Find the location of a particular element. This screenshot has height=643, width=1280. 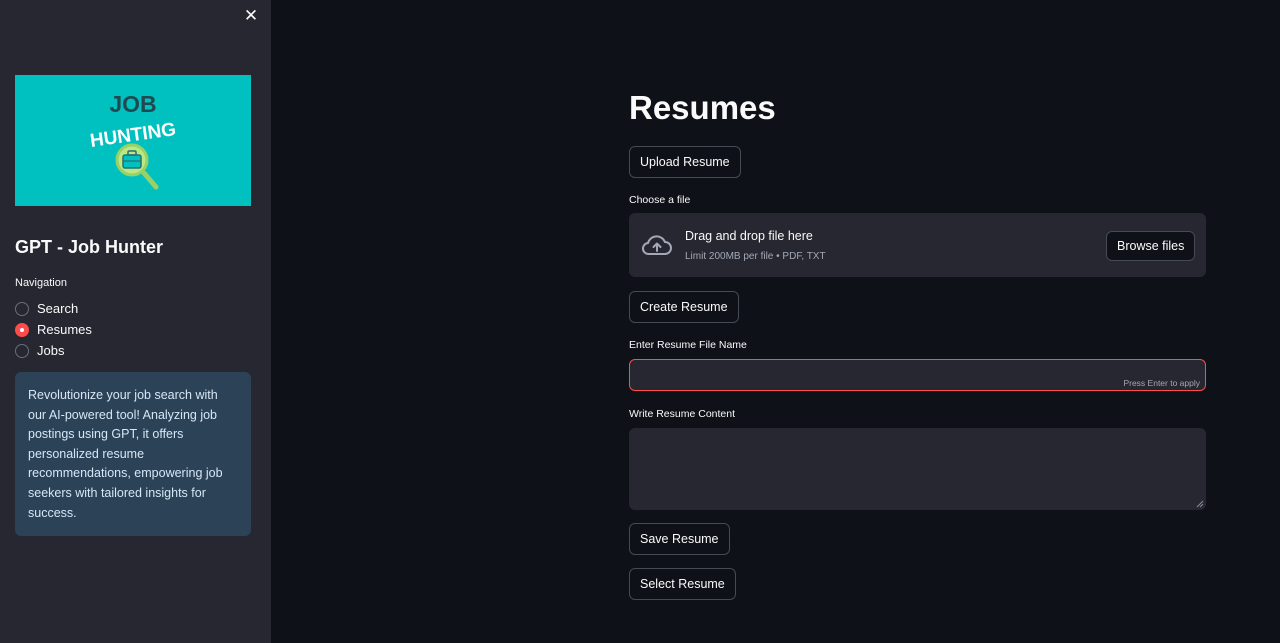

dropzone-title: Drag and drop file here is located at coordinates (749, 236).